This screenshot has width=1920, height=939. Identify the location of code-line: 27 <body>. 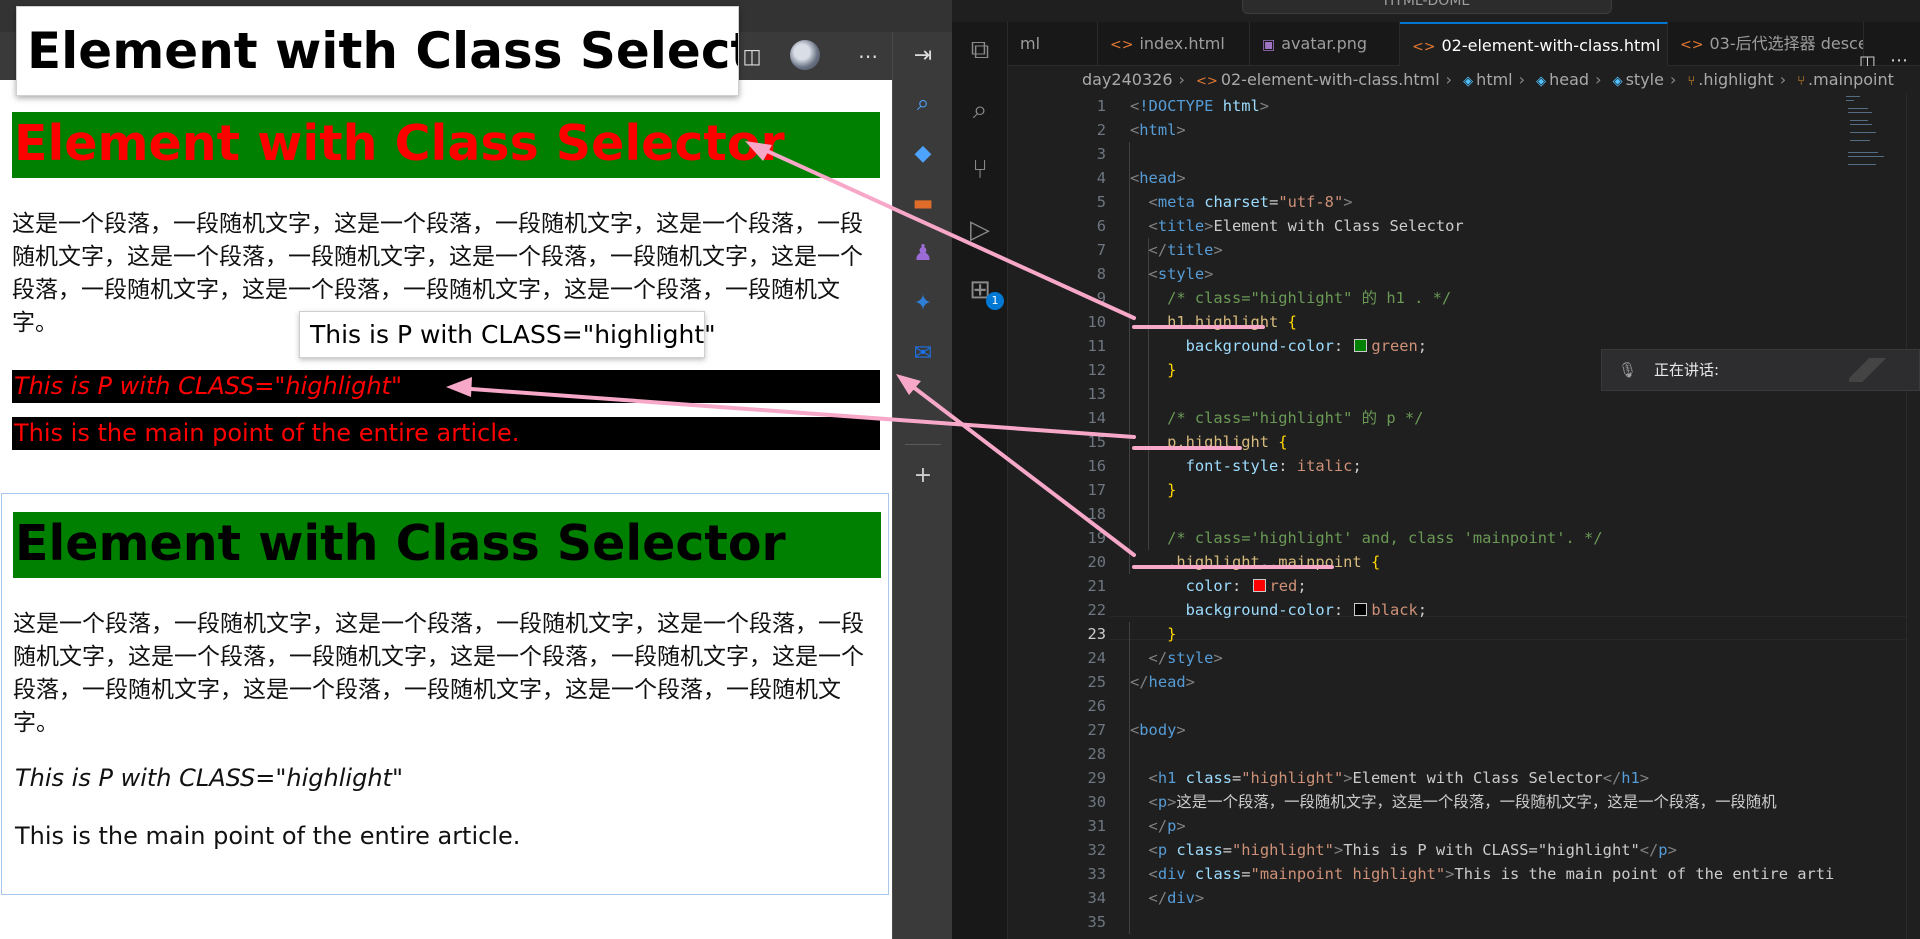
(1136, 730).